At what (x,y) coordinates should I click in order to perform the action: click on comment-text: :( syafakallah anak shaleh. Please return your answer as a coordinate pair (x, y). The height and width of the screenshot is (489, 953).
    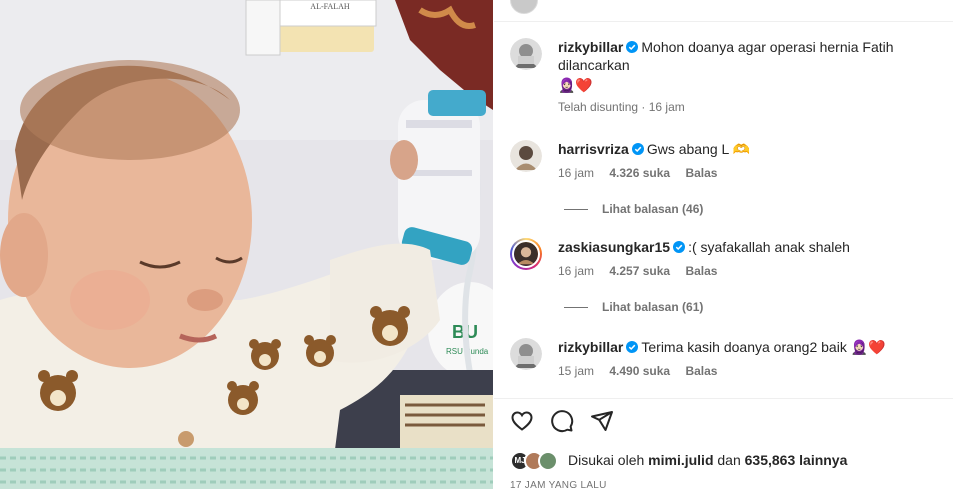
    Looking at the image, I should click on (769, 247).